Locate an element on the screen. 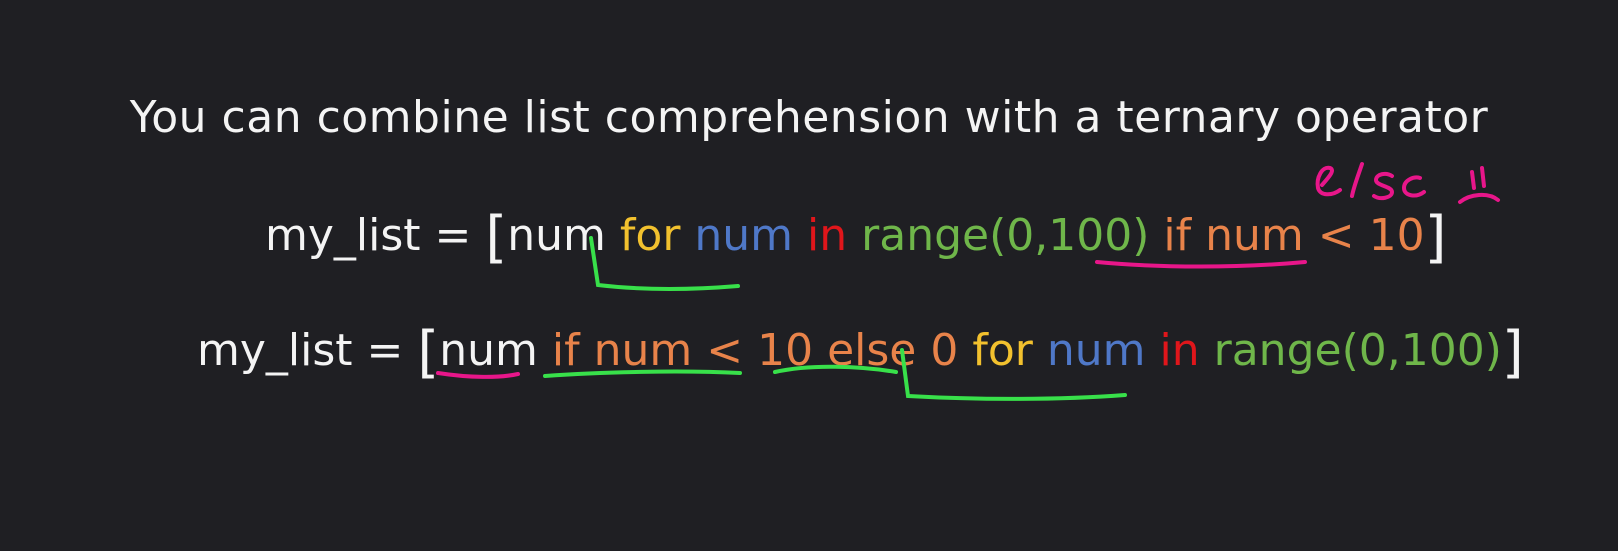 This screenshot has height=551, width=1618. green-underline-for-clause is located at coordinates (664, 263).